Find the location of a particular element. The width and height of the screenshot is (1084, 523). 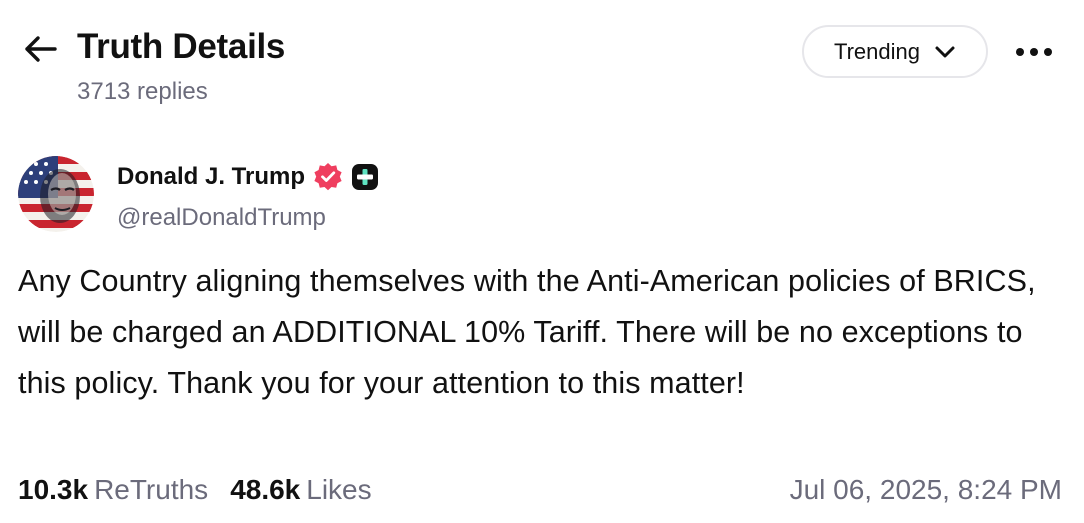

retruths-stat: 10.3k ReTruths is located at coordinates (113, 490).